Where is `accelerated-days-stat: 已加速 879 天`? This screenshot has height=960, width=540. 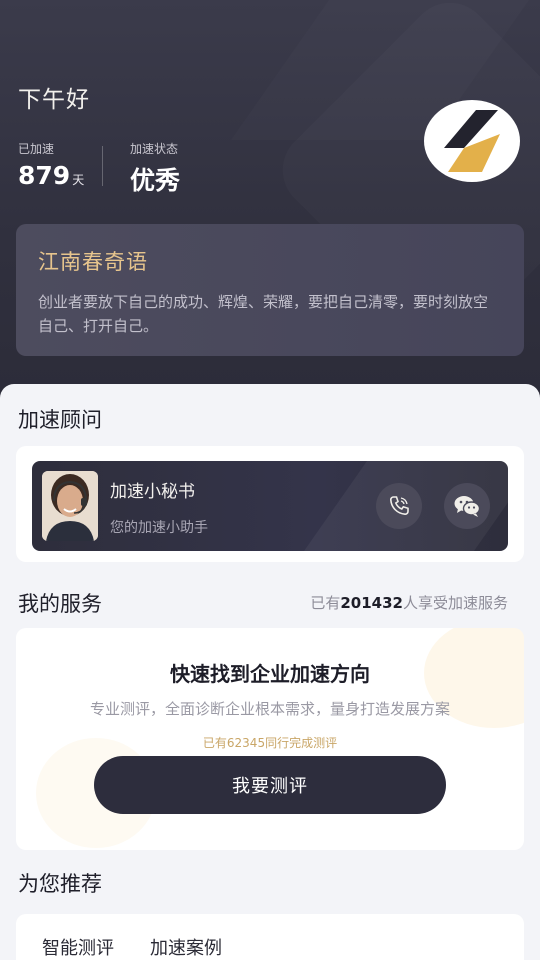 accelerated-days-stat: 已加速 879 天 is located at coordinates (51, 165).